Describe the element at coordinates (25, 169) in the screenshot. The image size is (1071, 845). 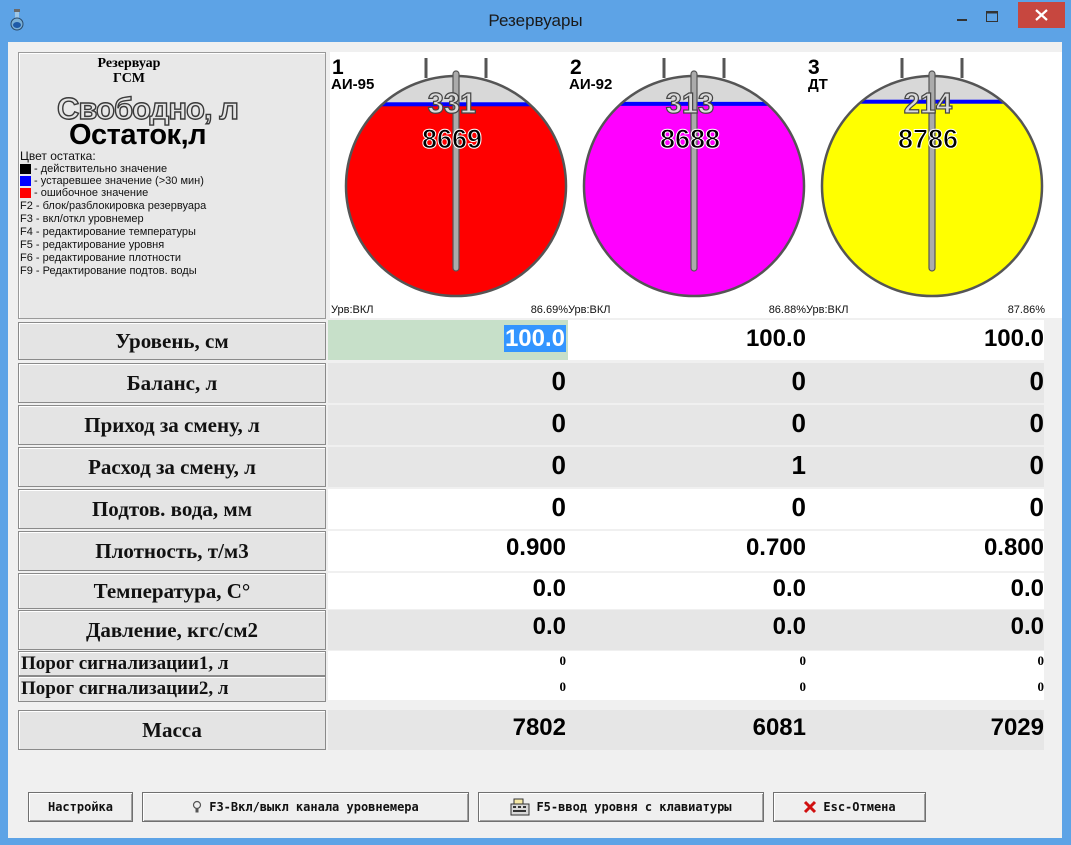
I see `legend-swatch-black` at that location.